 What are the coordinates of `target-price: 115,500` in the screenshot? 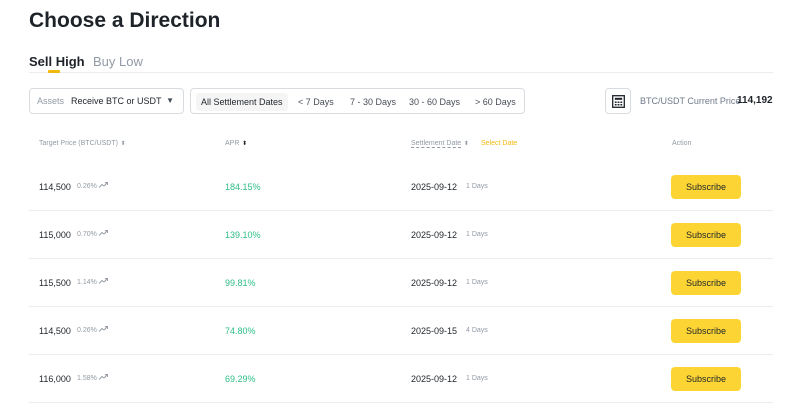 It's located at (55, 283).